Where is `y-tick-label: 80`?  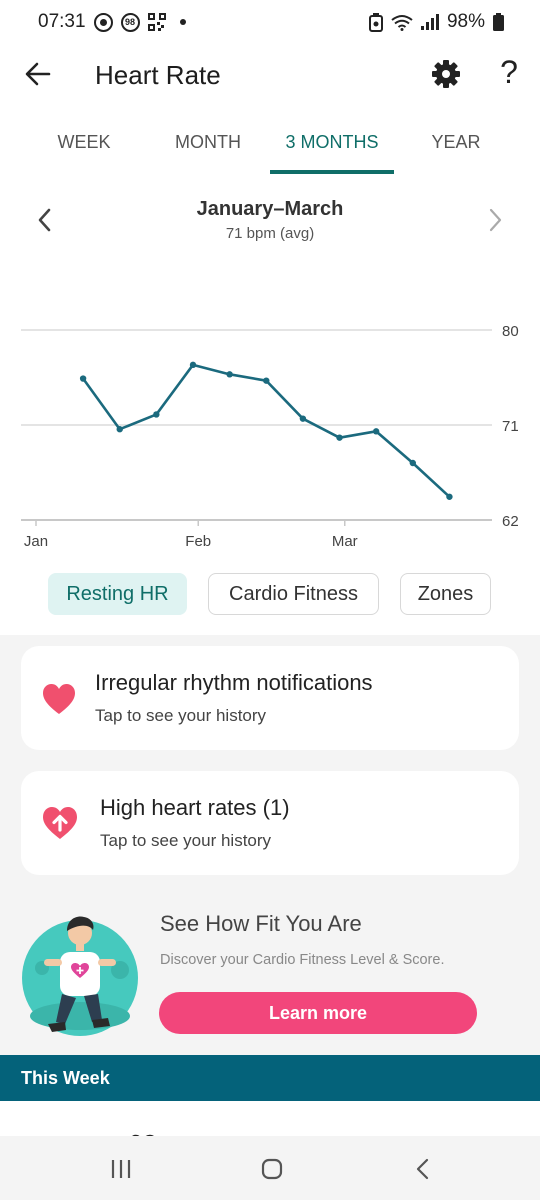
y-tick-label: 80 is located at coordinates (510, 331).